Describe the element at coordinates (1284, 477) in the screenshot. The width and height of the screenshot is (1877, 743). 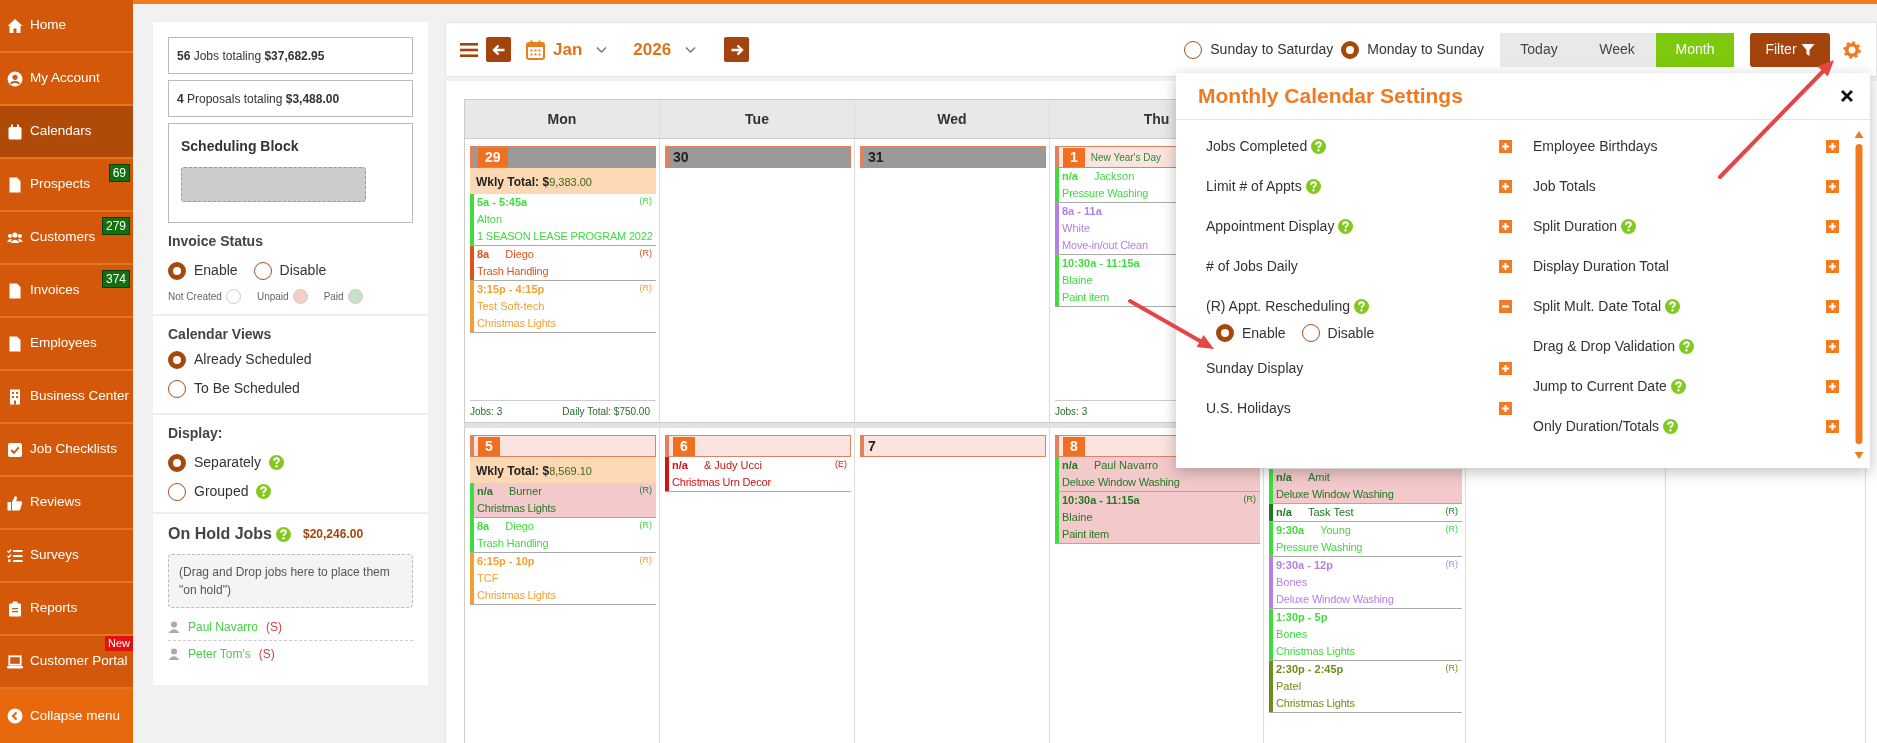
I see `job-time: n/a` at that location.